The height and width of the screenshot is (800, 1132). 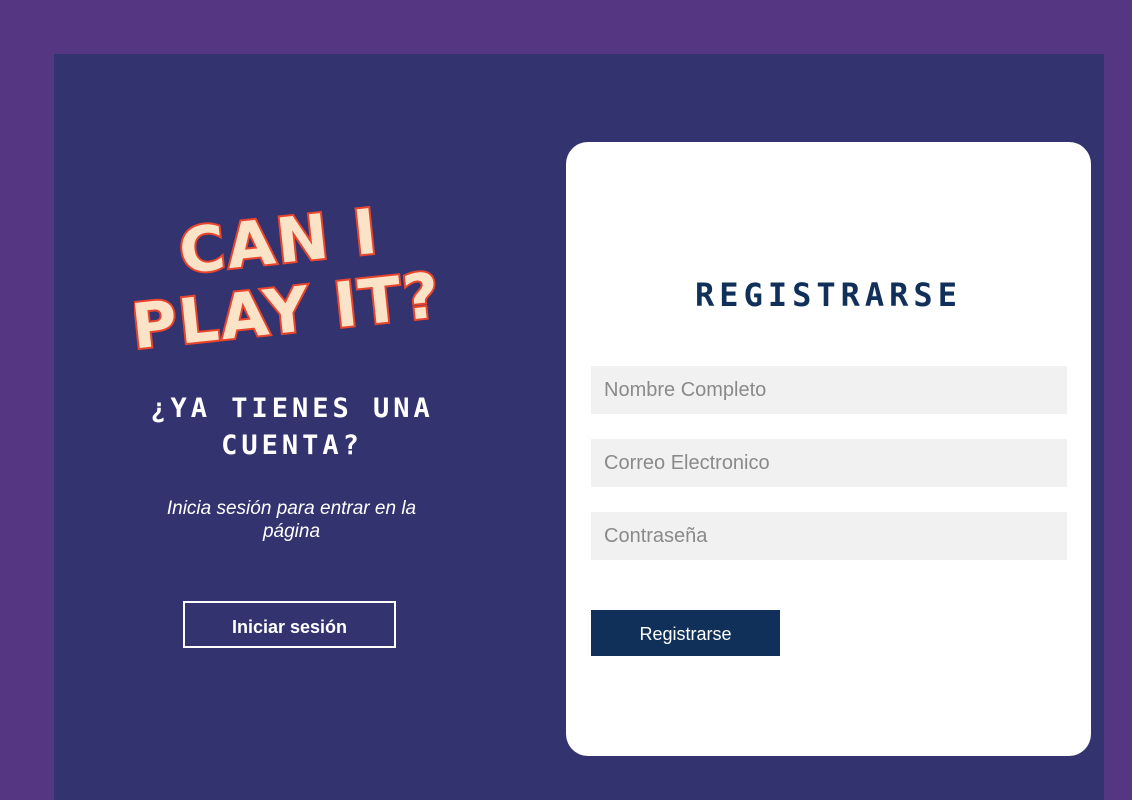 What do you see at coordinates (289, 310) in the screenshot?
I see `logo-line-2: PLAY IT?` at bounding box center [289, 310].